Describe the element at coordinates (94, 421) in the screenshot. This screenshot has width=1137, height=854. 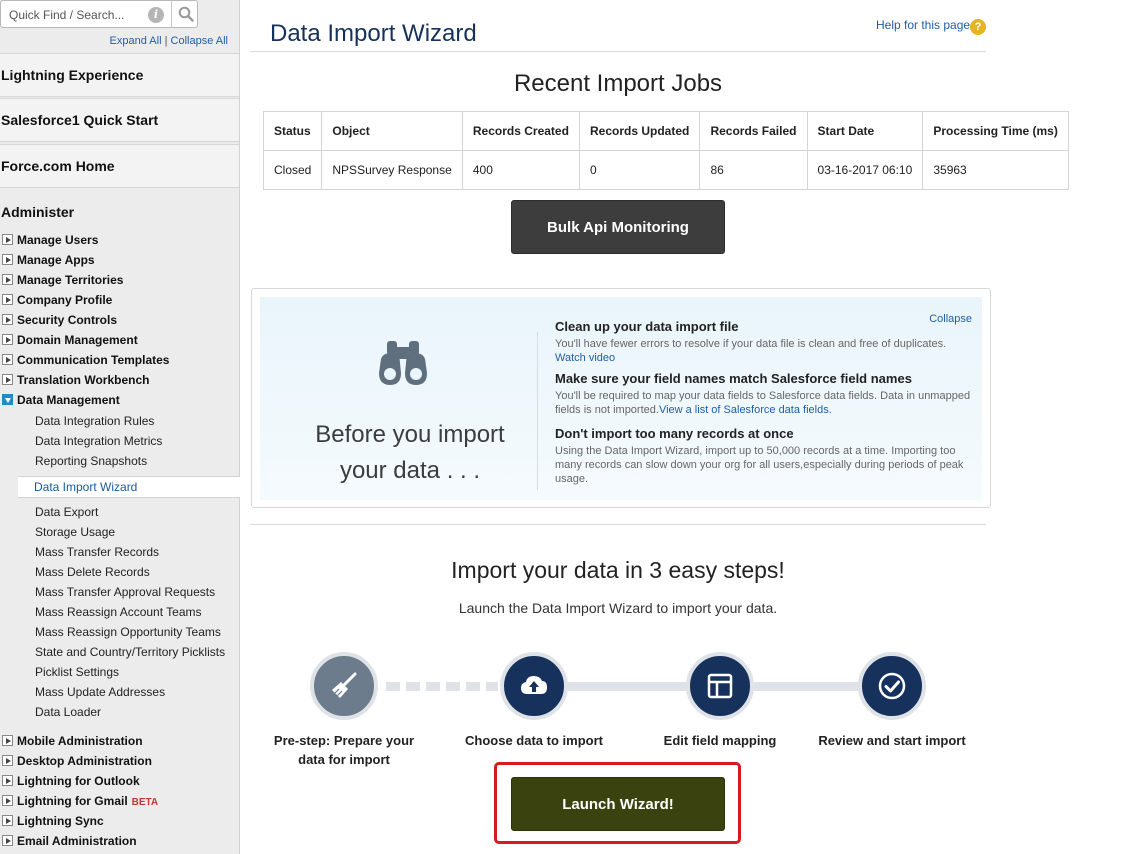
I see `sub-data-integration-rules: Data Integration Rules` at that location.